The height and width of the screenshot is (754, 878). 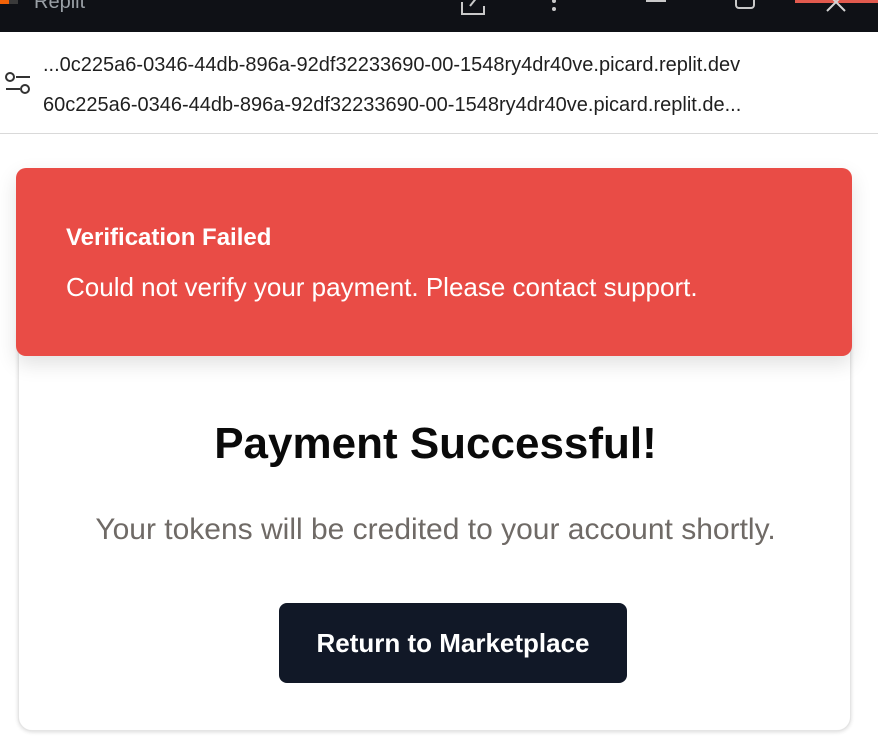 What do you see at coordinates (656, 4) in the screenshot?
I see `minimize-icon` at bounding box center [656, 4].